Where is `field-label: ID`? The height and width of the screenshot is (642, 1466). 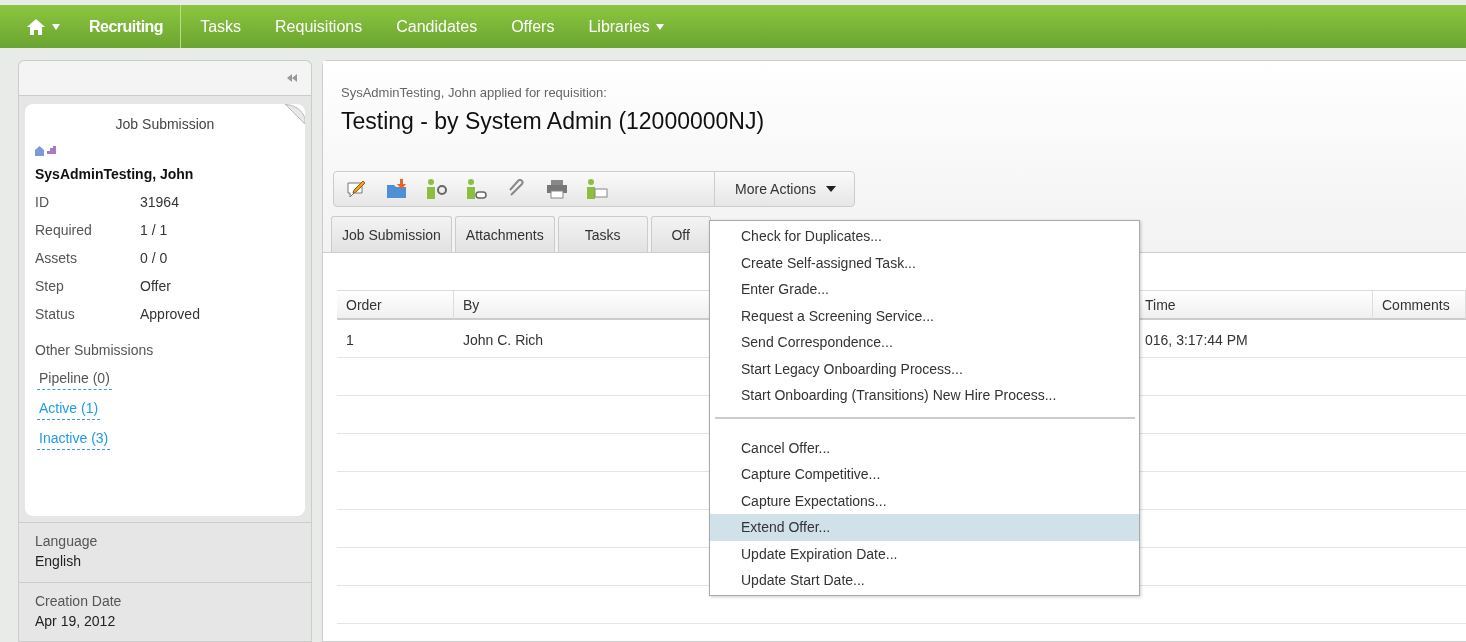
field-label: ID is located at coordinates (42, 202).